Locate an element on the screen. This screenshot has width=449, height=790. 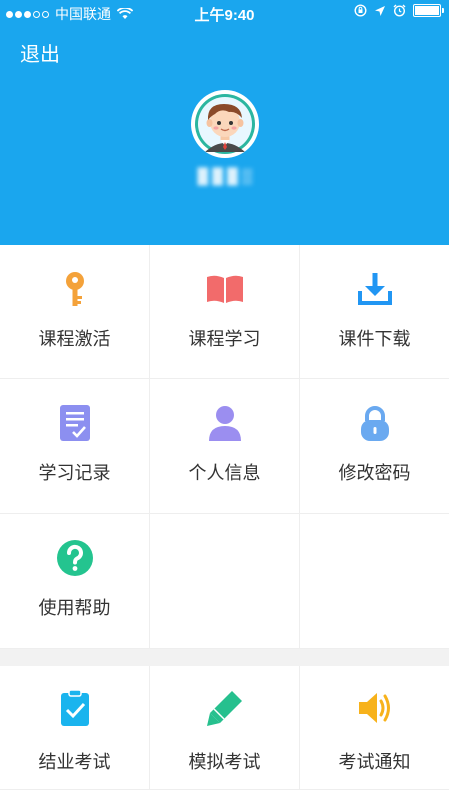
rotation-lock-icon is located at coordinates (360, 10).